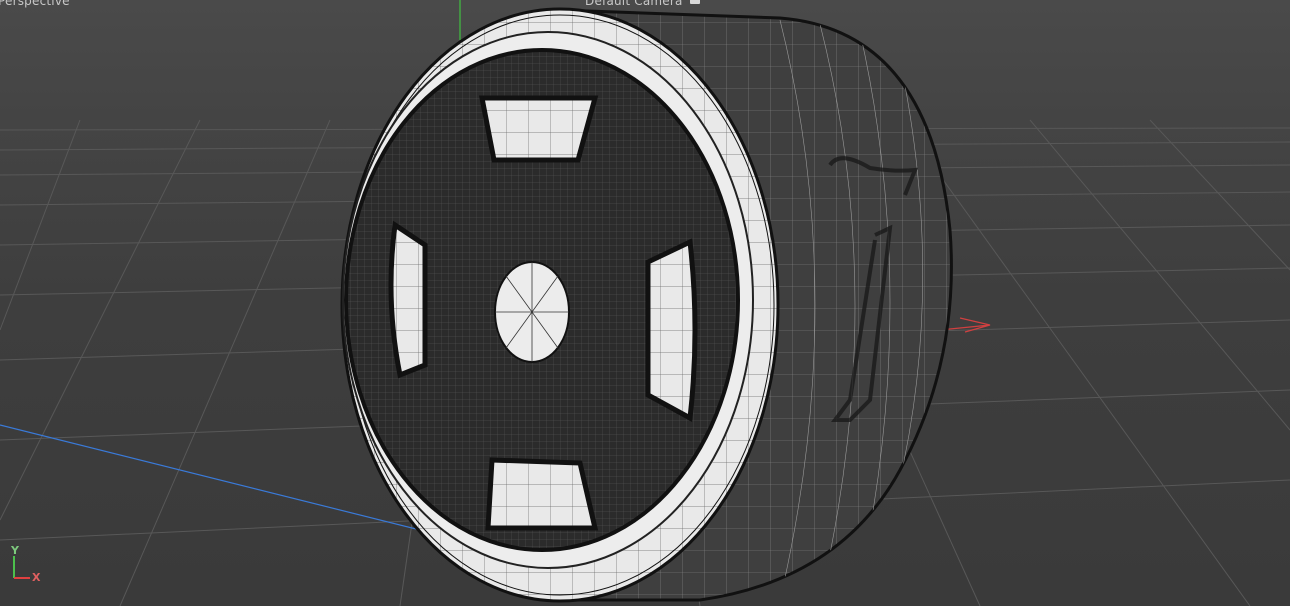 Image resolution: width=1290 pixels, height=606 pixels. I want to click on view-name-label: Perspective, so click(35, 4).